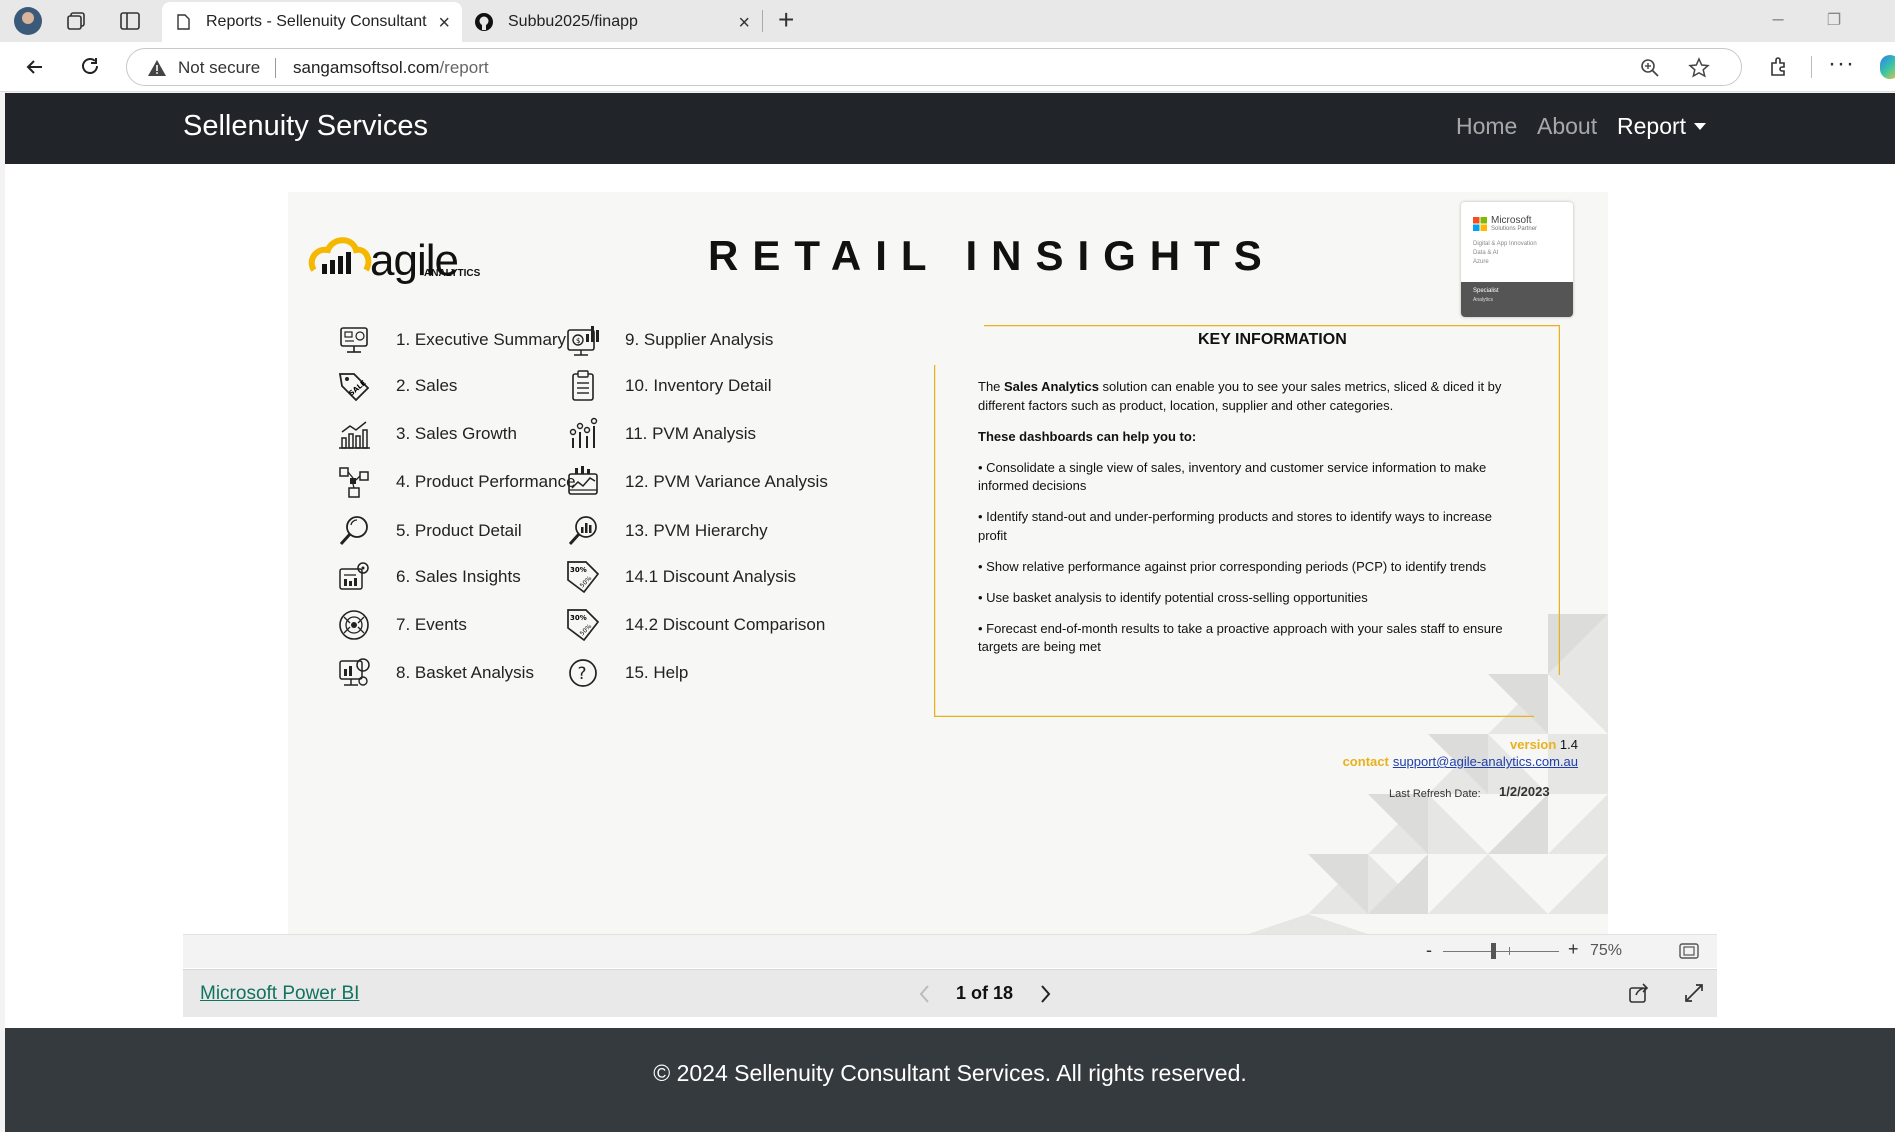 This screenshot has width=1895, height=1132. What do you see at coordinates (786, 20) in the screenshot?
I see `new-tab-icon: +` at bounding box center [786, 20].